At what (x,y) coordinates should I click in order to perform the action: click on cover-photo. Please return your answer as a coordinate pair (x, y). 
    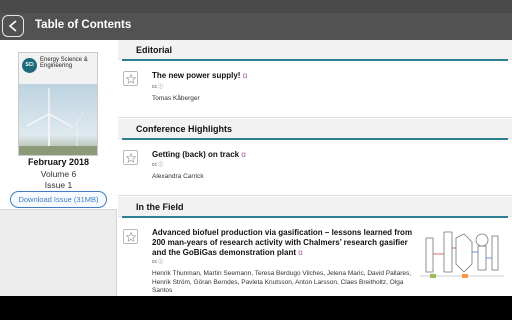
    Looking at the image, I should click on (58, 119).